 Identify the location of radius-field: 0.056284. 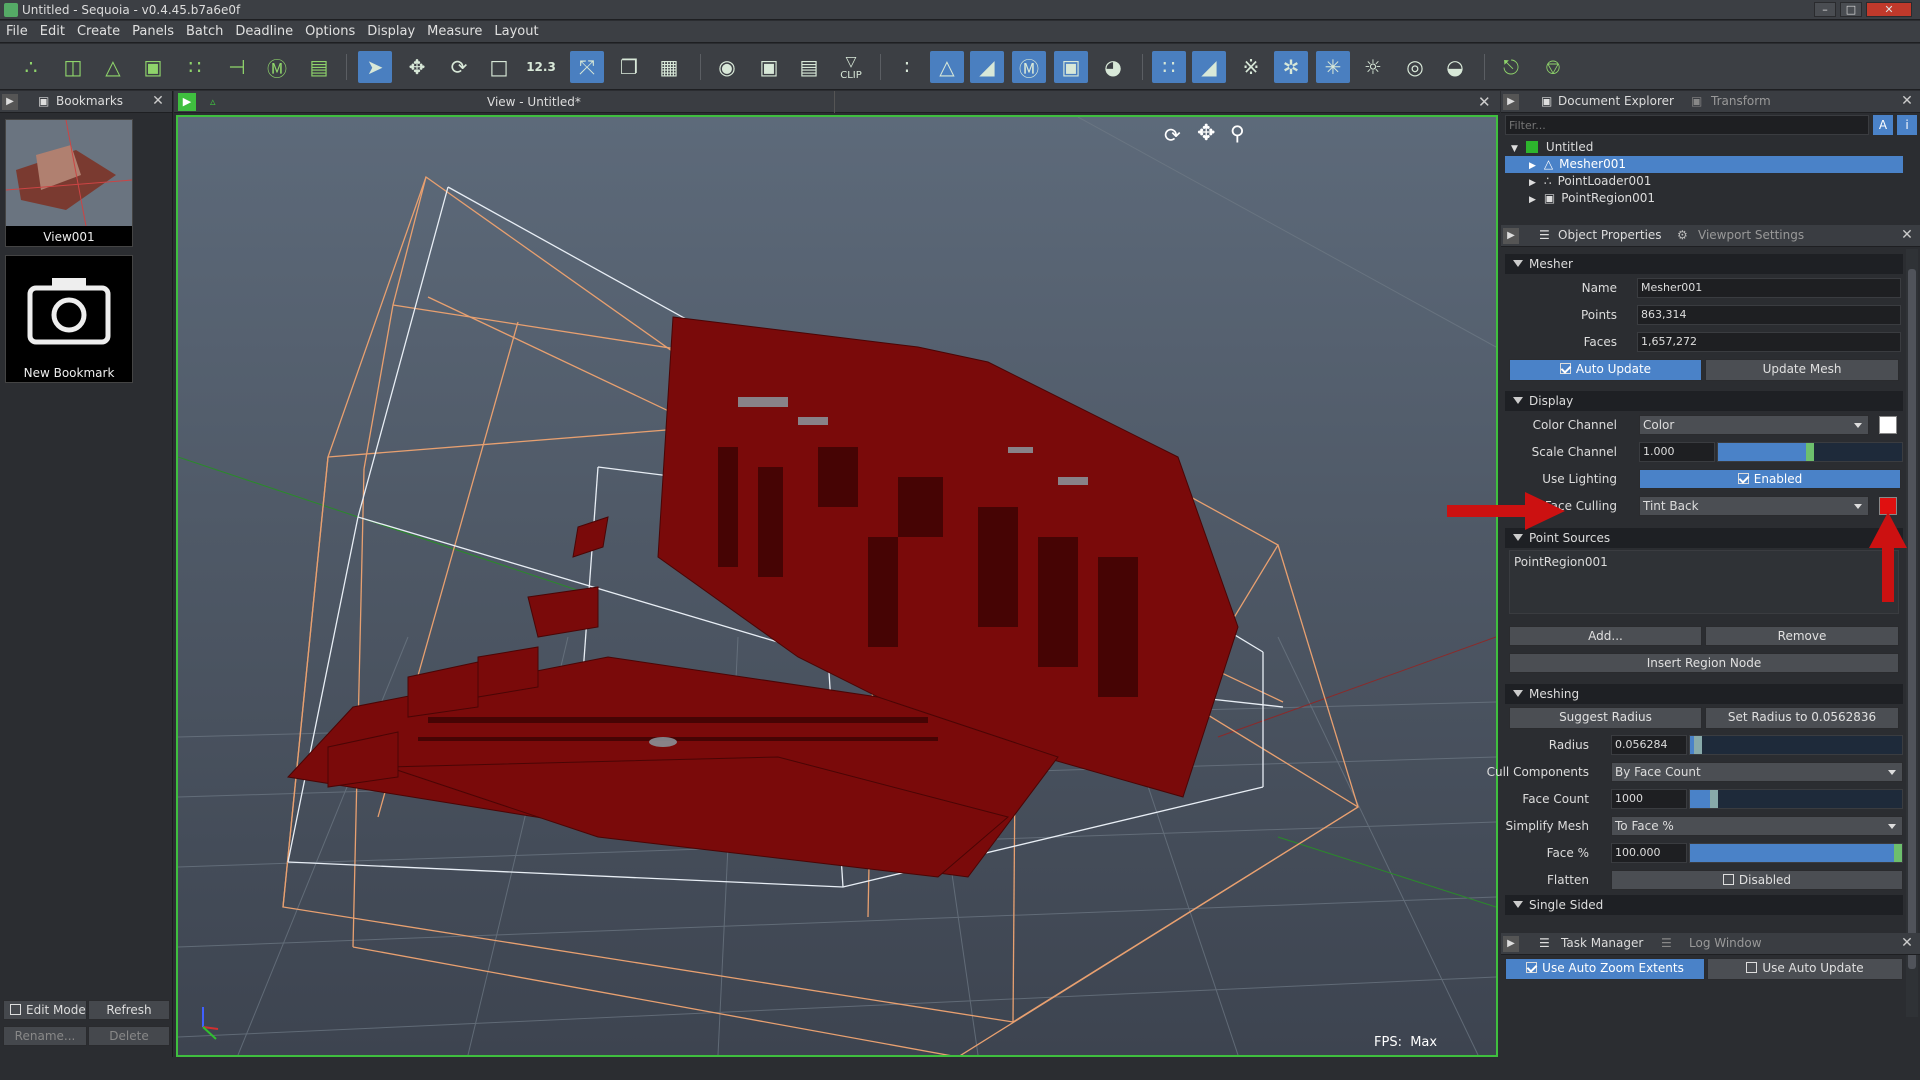
(1649, 745).